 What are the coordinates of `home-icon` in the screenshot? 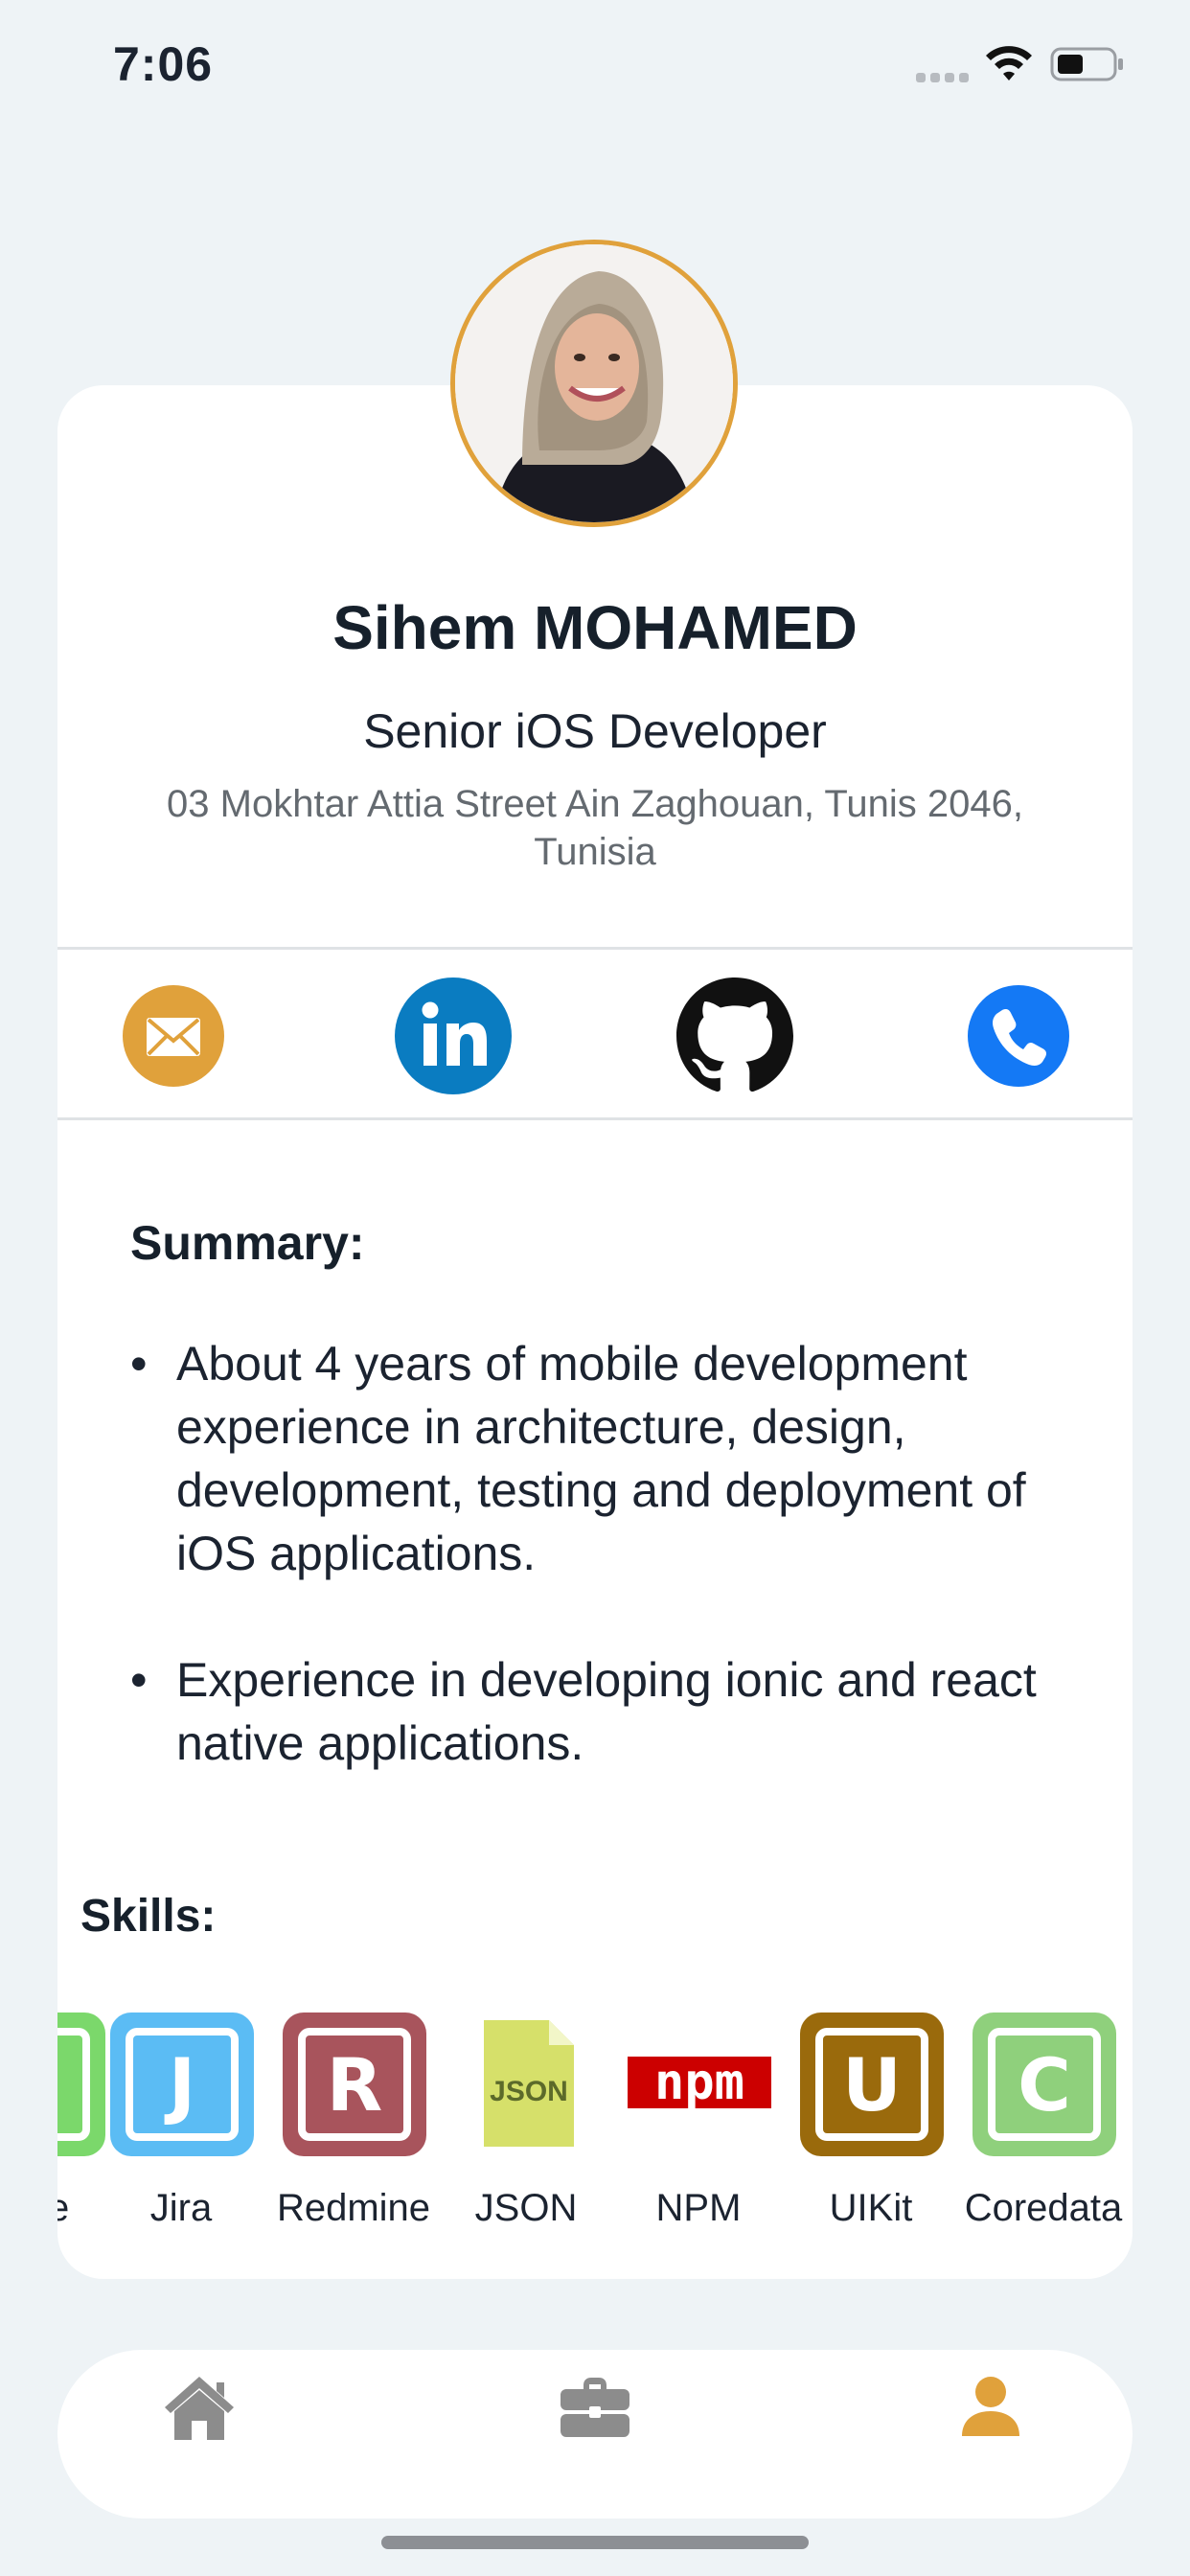 It's located at (199, 2408).